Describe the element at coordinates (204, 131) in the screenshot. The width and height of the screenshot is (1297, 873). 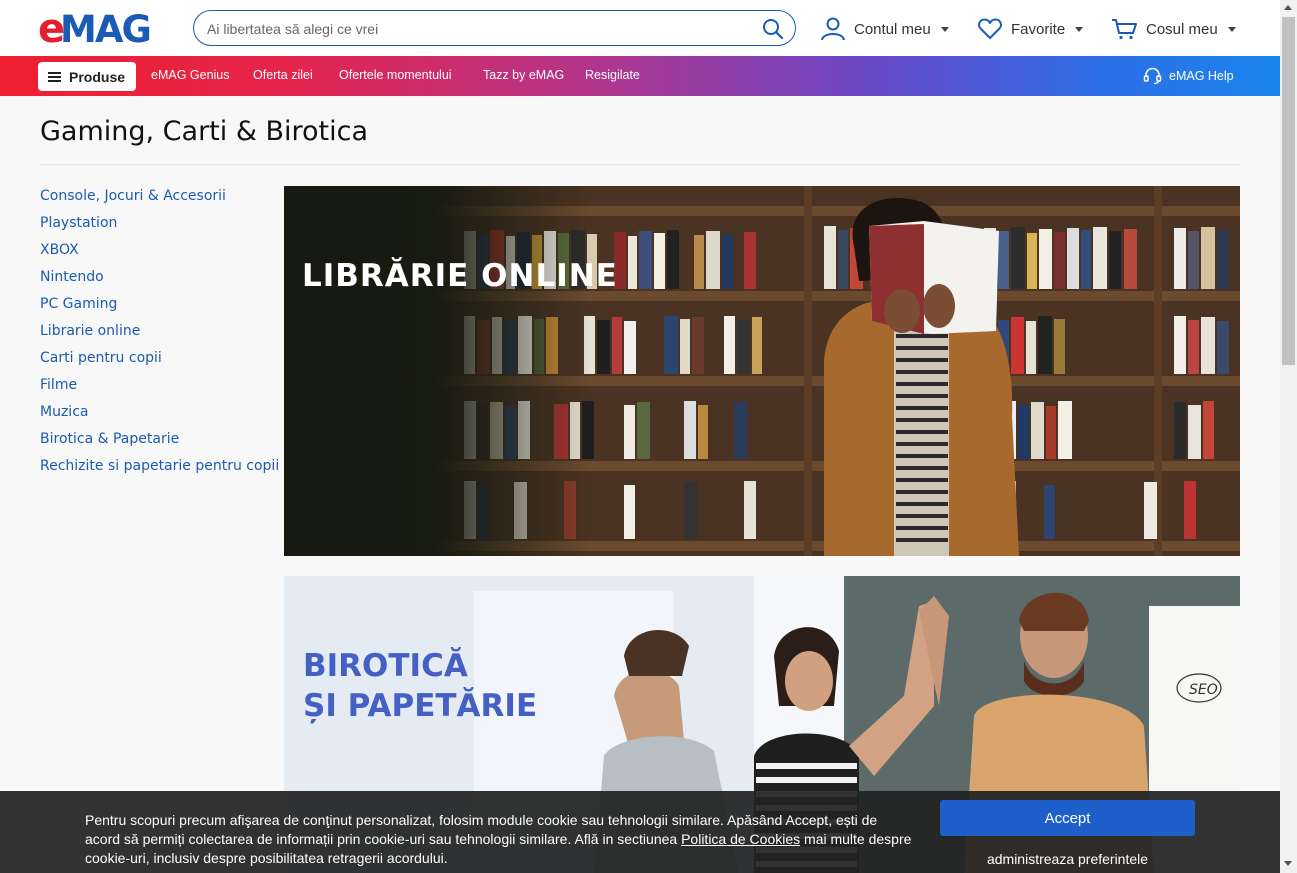
I see `page-title: Gaming, Carti & Birotica` at that location.